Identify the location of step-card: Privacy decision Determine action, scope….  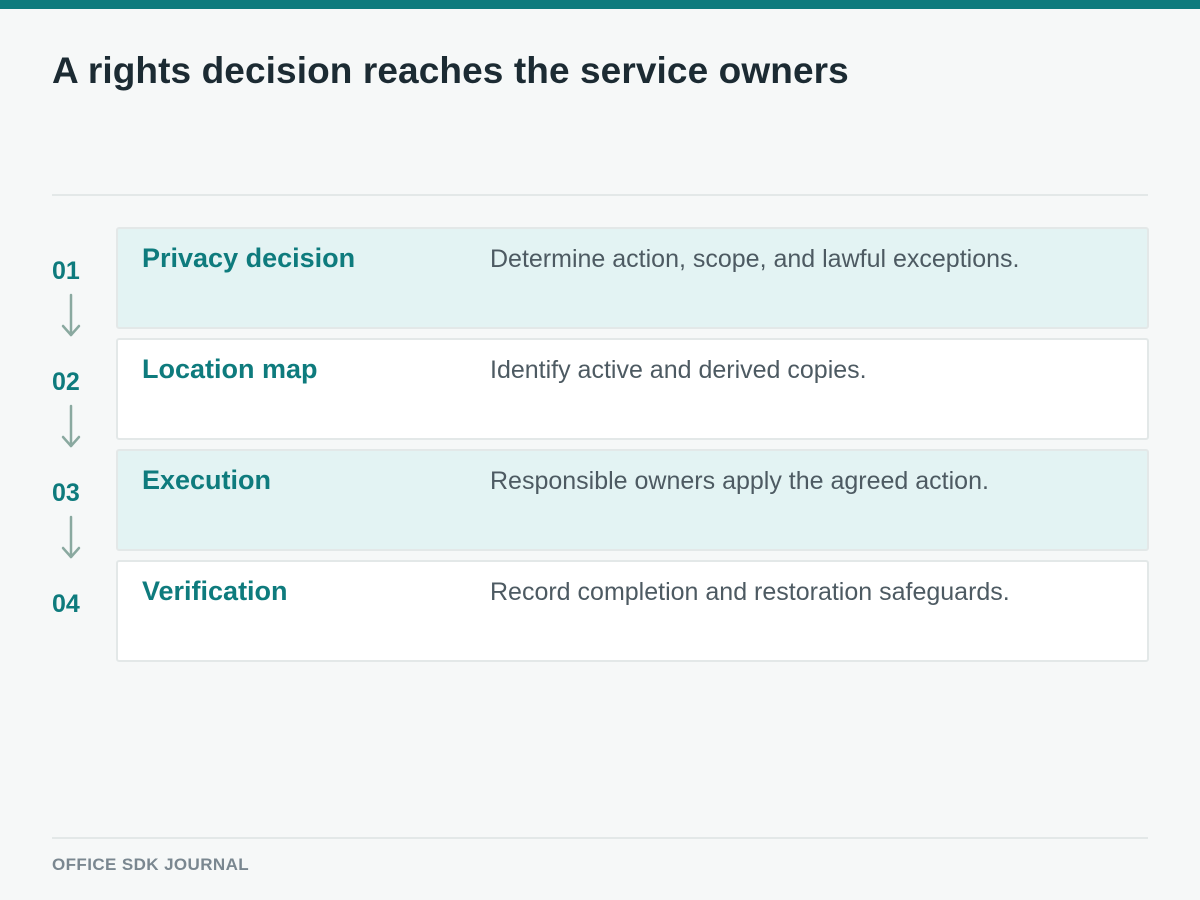
(632, 278).